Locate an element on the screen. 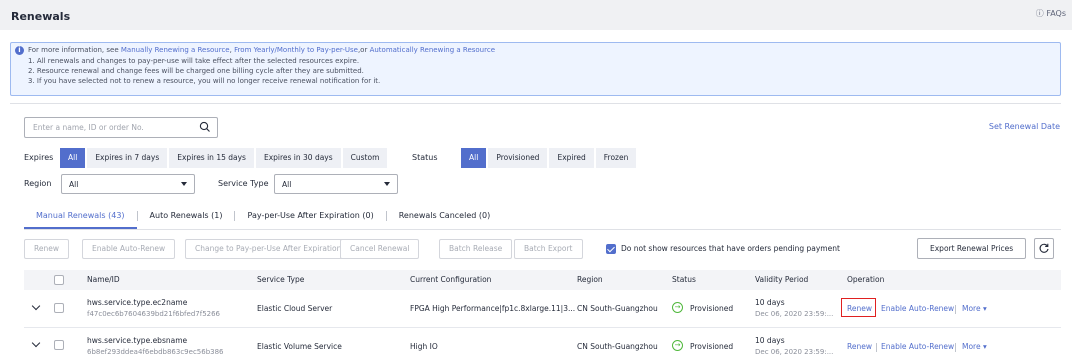 The height and width of the screenshot is (361, 1072). resource-id: f47c0ec6b7604639bd21f6bfed7f5266 is located at coordinates (154, 314).